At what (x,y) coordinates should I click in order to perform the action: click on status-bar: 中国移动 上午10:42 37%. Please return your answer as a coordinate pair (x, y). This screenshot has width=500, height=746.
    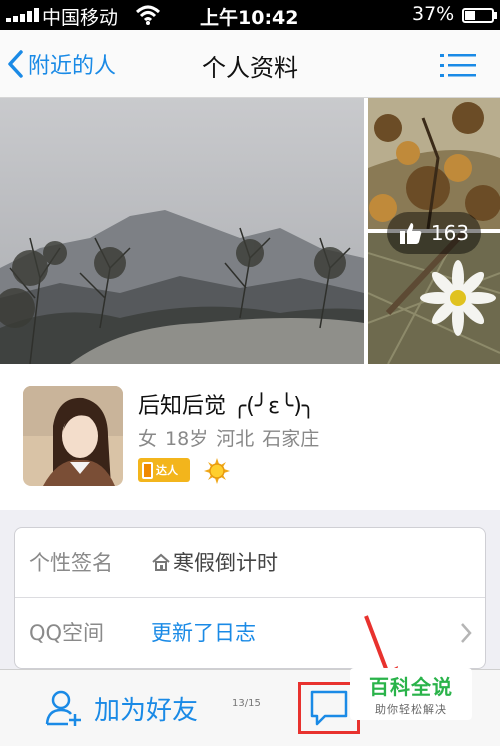
    Looking at the image, I should click on (250, 15).